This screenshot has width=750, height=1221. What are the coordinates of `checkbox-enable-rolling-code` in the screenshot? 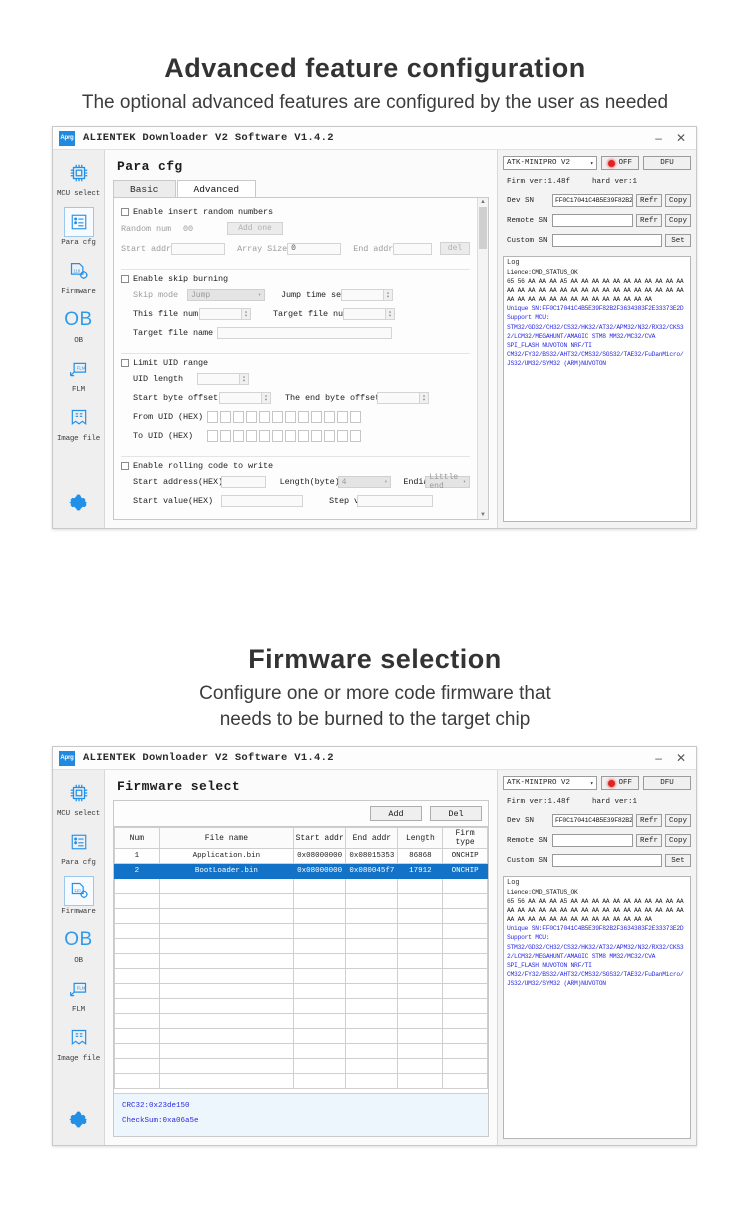 It's located at (125, 466).